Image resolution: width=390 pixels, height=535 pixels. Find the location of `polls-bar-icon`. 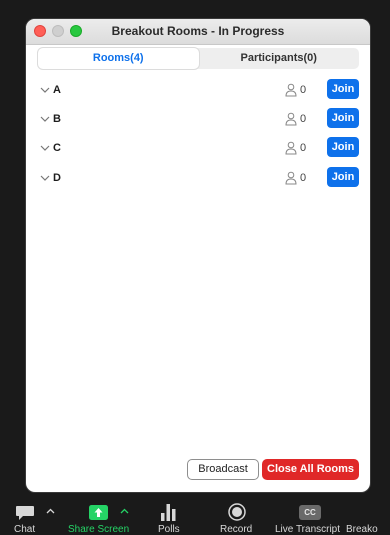

polls-bar-icon is located at coordinates (168, 512).